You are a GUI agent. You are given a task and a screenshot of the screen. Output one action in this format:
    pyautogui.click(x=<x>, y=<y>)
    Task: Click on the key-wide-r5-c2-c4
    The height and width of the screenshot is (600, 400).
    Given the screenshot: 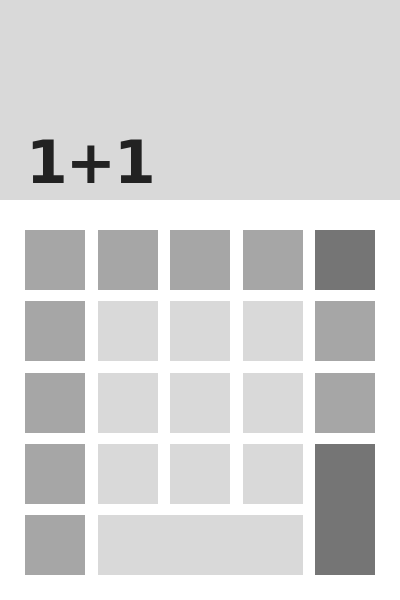 What is the action you would take?
    pyautogui.click(x=200, y=545)
    